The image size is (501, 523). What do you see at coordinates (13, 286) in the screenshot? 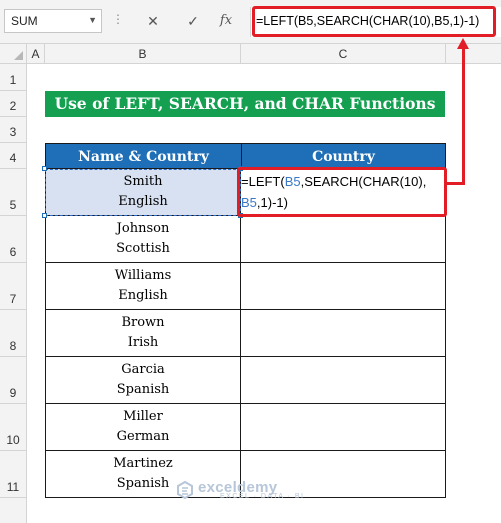
I see `row-header-7: 7` at bounding box center [13, 286].